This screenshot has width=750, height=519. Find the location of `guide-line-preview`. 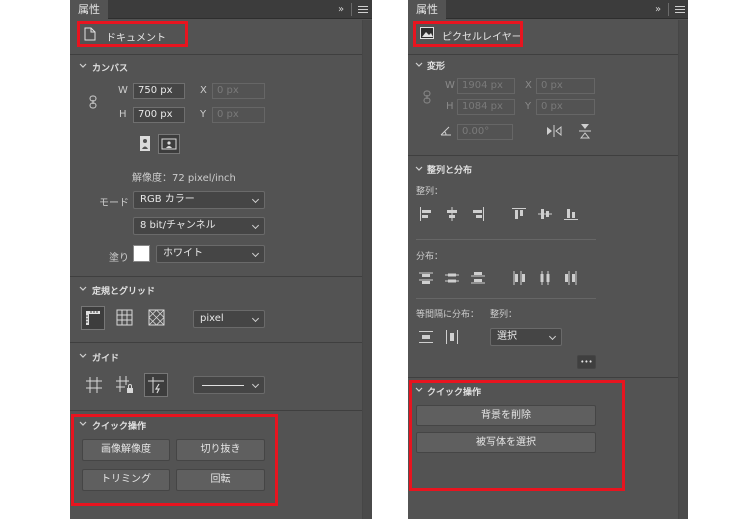

guide-line-preview is located at coordinates (223, 385).